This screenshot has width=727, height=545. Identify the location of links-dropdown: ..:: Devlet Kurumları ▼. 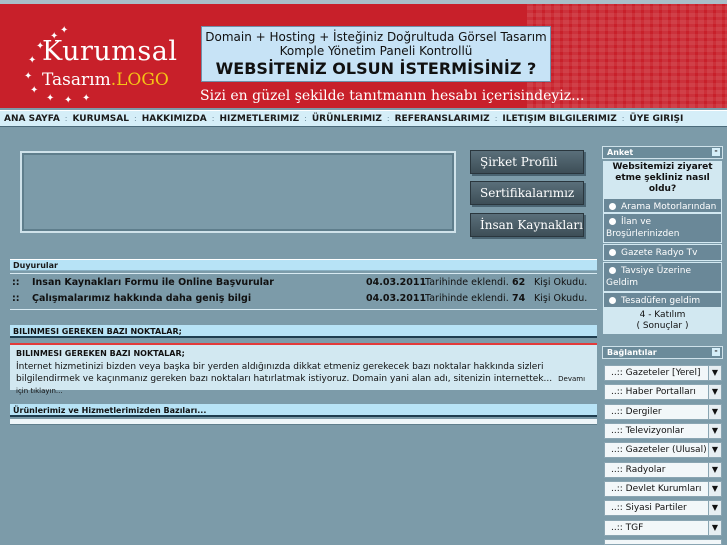
(663, 489).